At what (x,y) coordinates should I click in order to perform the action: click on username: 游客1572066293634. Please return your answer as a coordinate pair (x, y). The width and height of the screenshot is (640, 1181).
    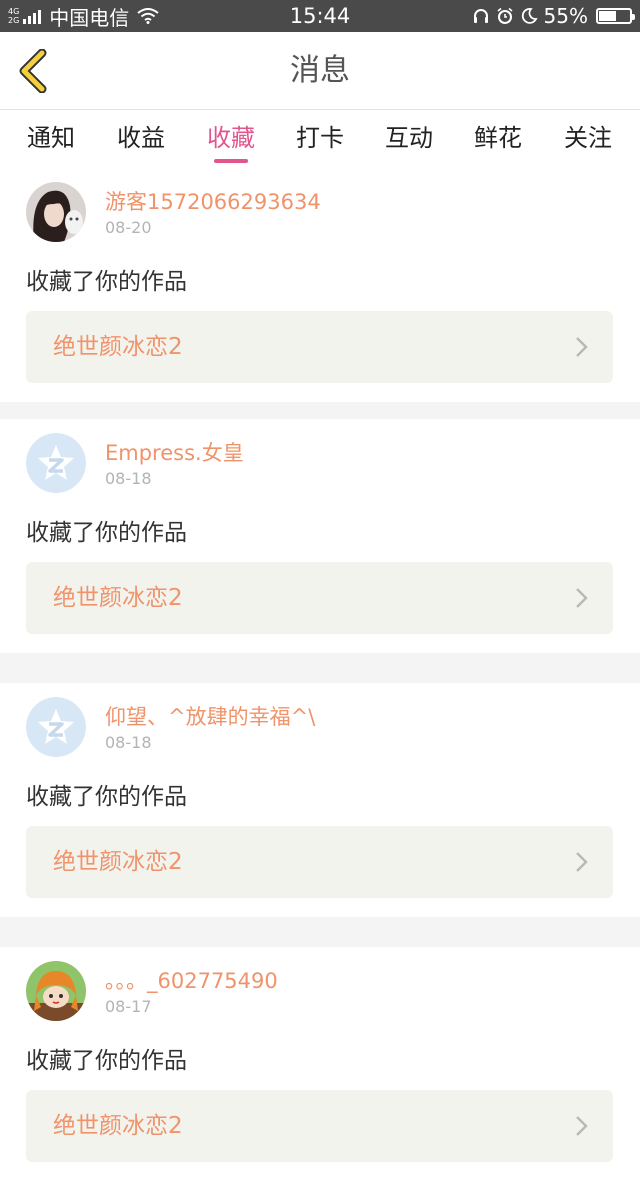
    Looking at the image, I should click on (213, 201).